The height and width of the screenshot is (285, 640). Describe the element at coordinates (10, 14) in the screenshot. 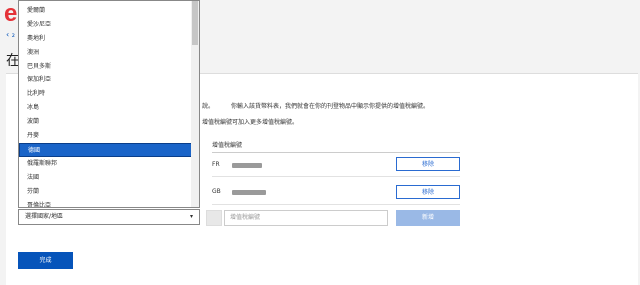

I see `ebay-logo: e` at that location.